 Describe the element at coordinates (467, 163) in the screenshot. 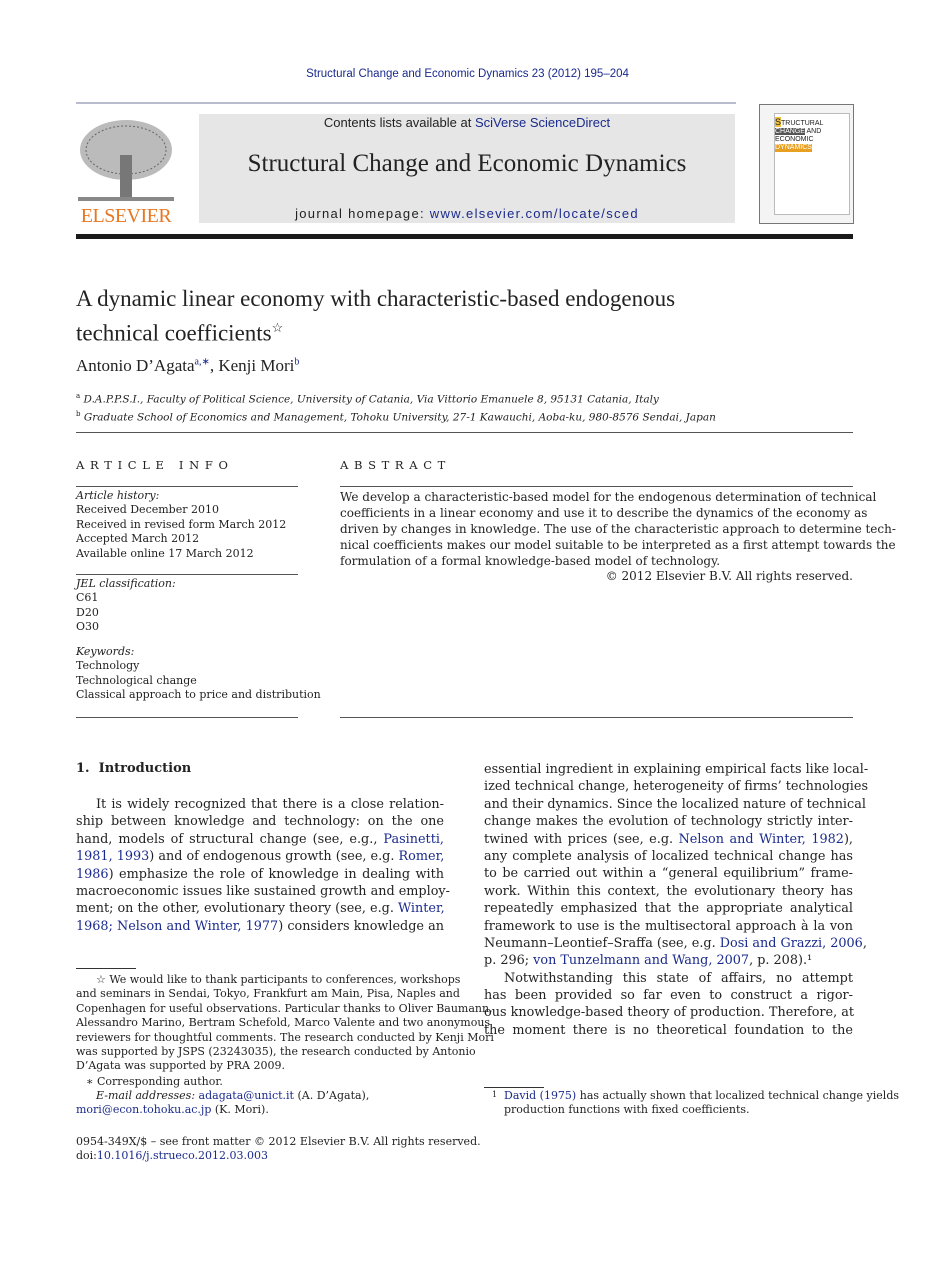

I see `journal-title: Structural Change and Economic Dynamics` at that location.